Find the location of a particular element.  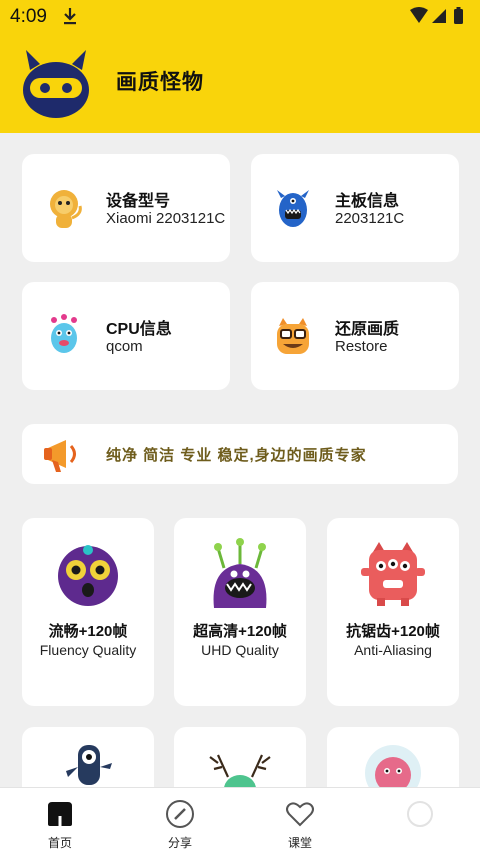

wifi-icon is located at coordinates (419, 15).